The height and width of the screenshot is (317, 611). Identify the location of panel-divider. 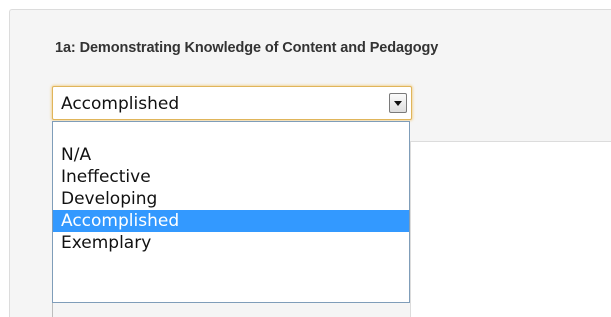
(52, 310).